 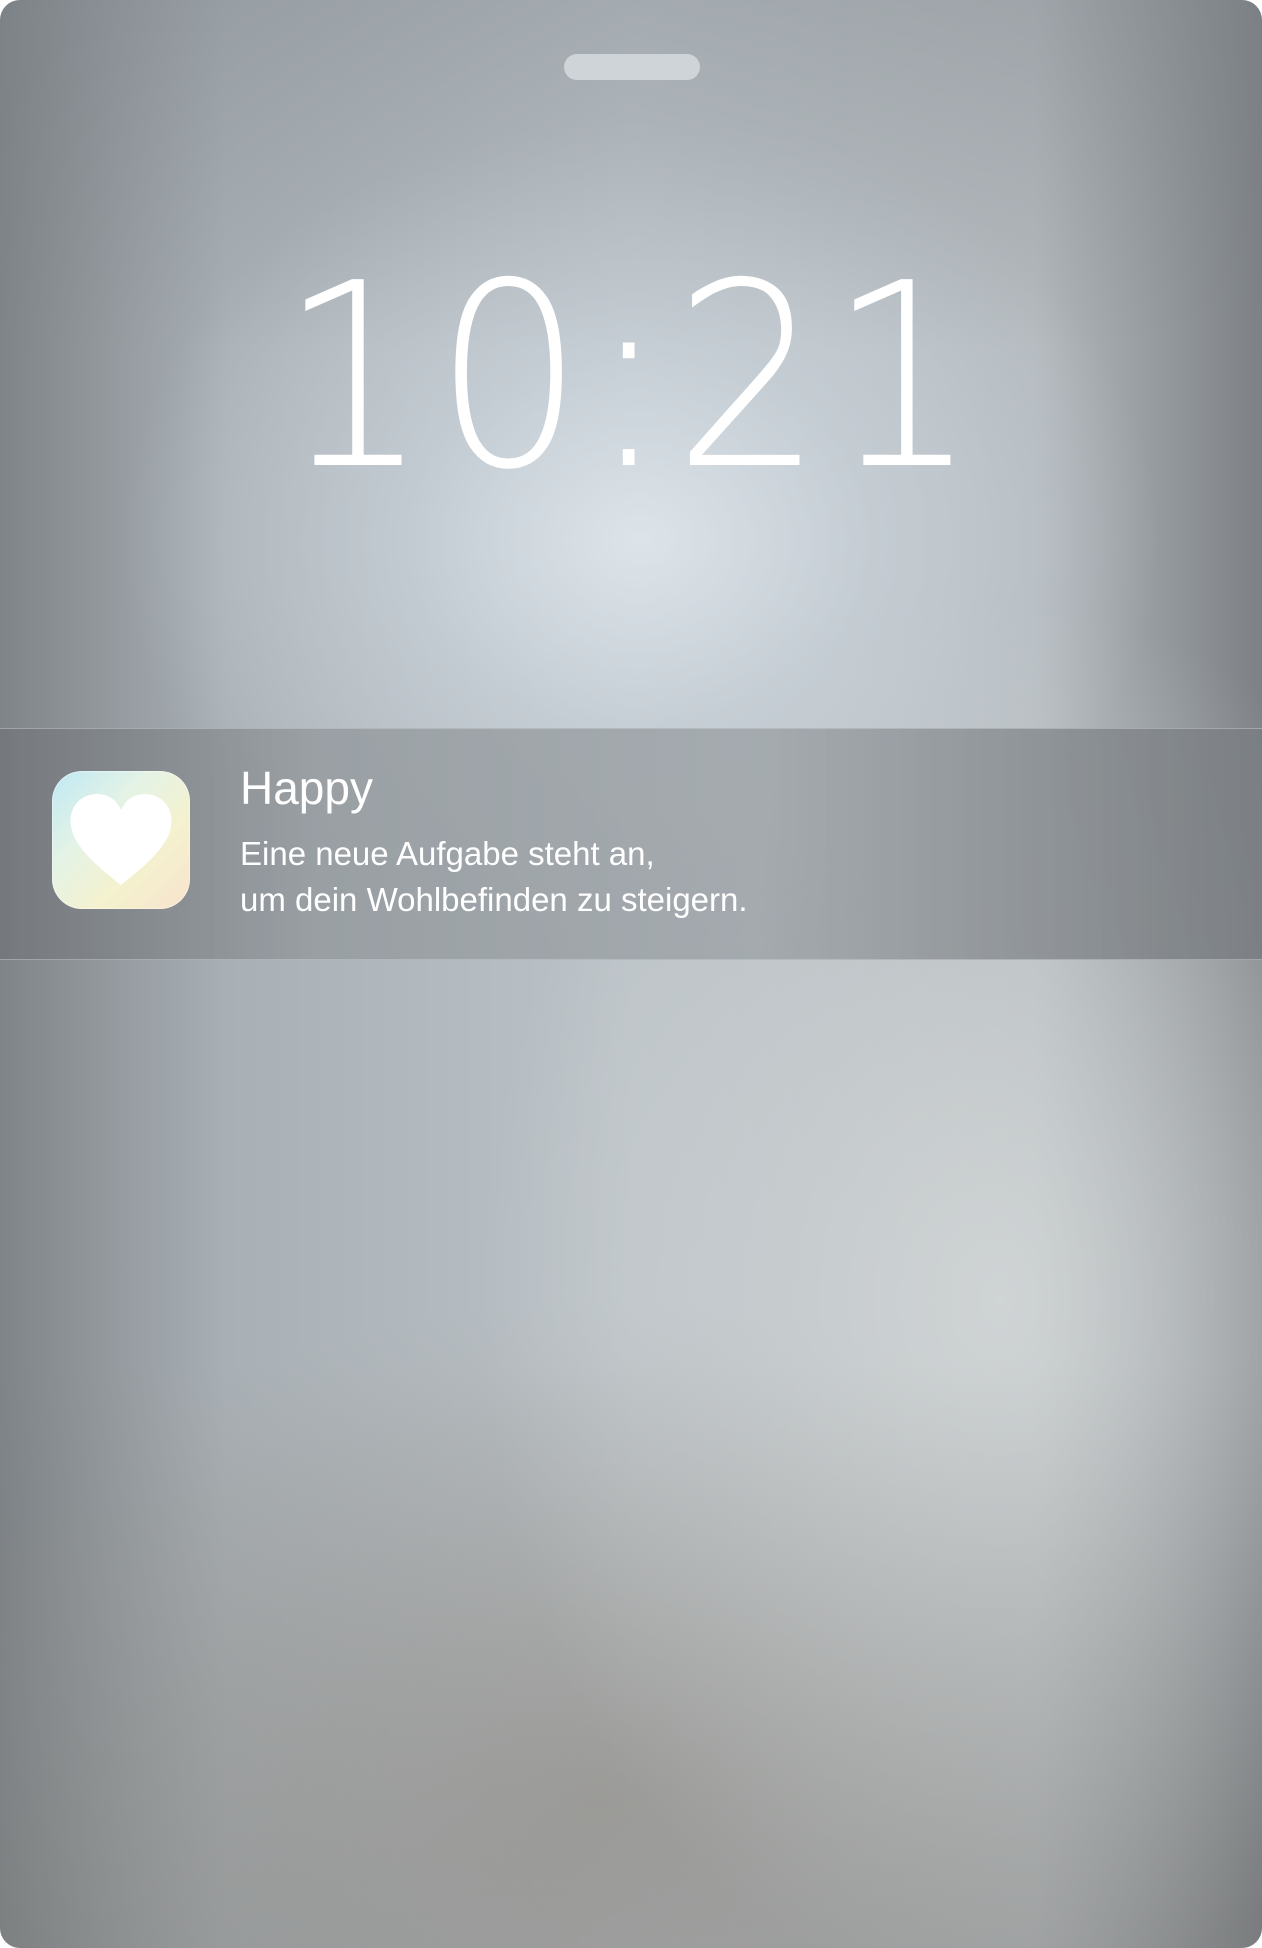 I want to click on notification-message-line-1: Eine neue Aufgabe steht an,, so click(x=447, y=853).